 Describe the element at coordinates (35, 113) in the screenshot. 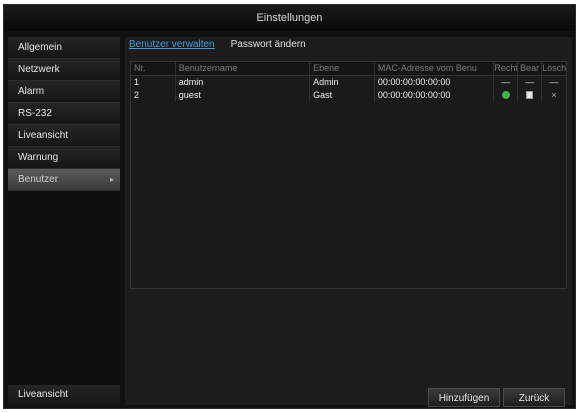

I see `sidebar-item-label: RS-232` at that location.